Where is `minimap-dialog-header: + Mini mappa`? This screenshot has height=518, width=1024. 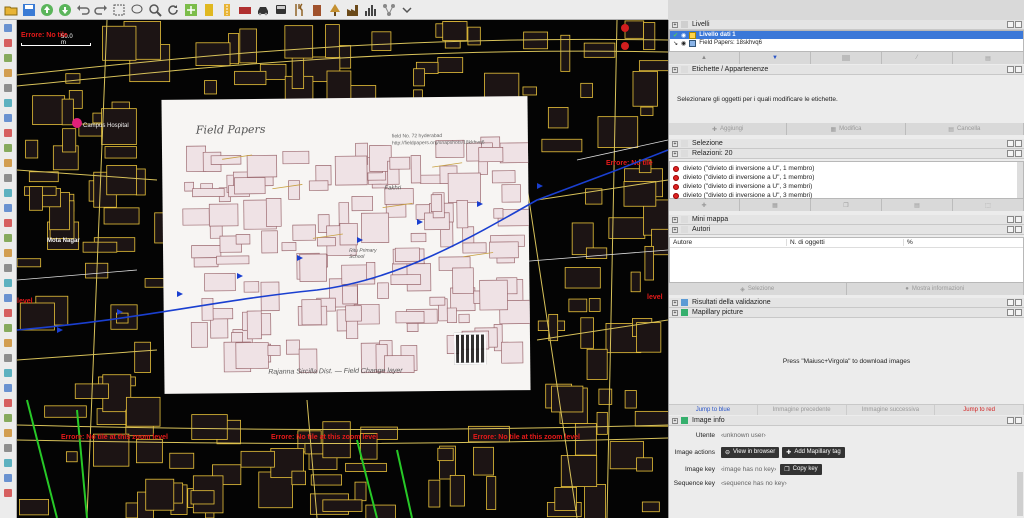 minimap-dialog-header: + Mini mappa is located at coordinates (846, 220).